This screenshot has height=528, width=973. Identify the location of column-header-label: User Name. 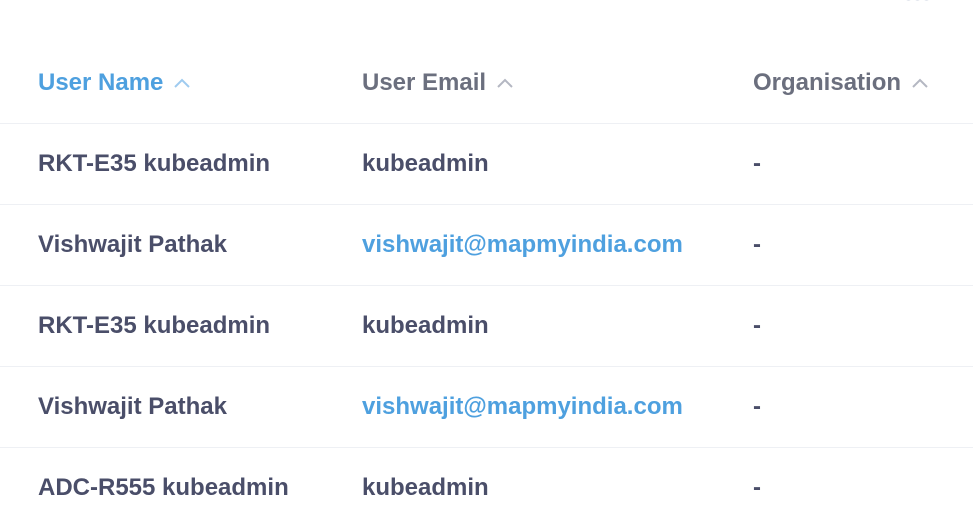
(101, 82).